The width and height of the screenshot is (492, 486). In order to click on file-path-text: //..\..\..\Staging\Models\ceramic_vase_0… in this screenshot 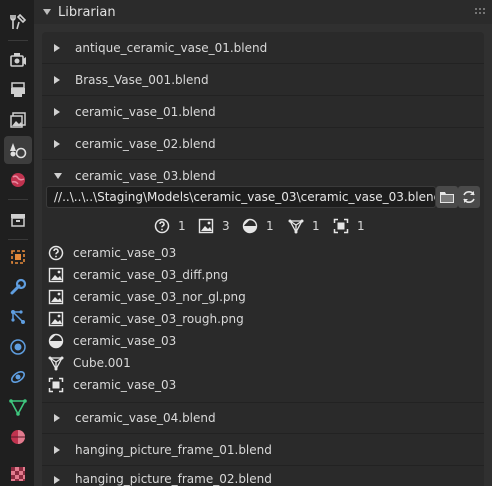, I will do `click(245, 197)`.